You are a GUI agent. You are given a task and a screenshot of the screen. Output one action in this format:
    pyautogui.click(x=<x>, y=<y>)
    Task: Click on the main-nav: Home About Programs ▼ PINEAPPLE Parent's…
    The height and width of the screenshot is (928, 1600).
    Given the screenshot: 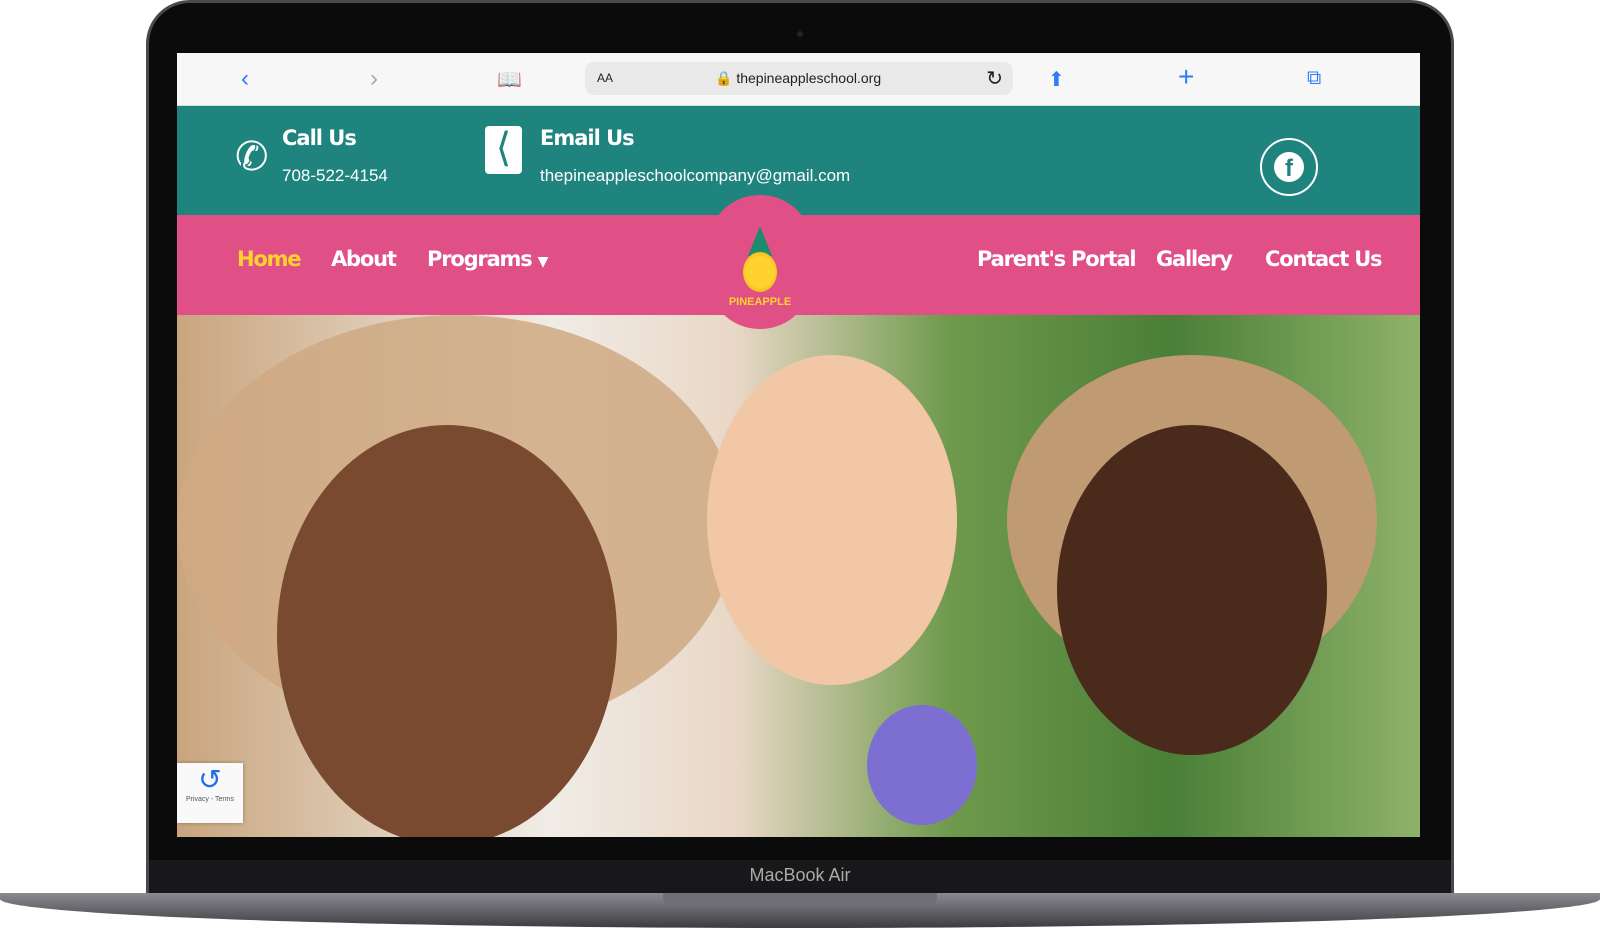 What is the action you would take?
    pyautogui.click(x=798, y=262)
    